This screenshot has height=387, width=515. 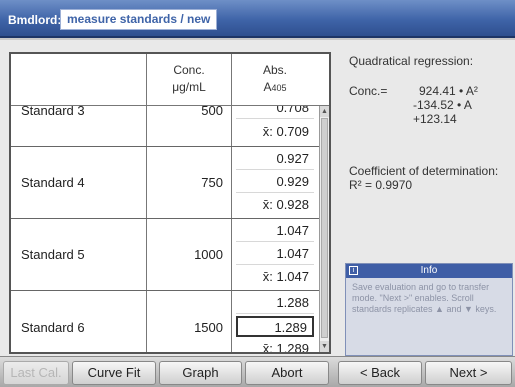 What do you see at coordinates (368, 91) in the screenshot?
I see `equation-label: Conc.=` at bounding box center [368, 91].